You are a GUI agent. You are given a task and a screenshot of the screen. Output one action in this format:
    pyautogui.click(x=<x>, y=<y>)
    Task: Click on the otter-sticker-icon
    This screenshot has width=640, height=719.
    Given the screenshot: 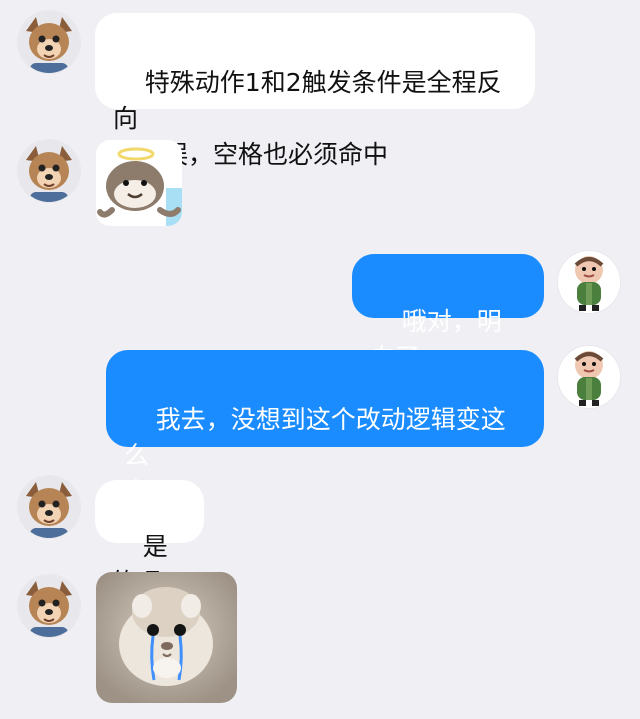 What is the action you would take?
    pyautogui.click(x=139, y=183)
    